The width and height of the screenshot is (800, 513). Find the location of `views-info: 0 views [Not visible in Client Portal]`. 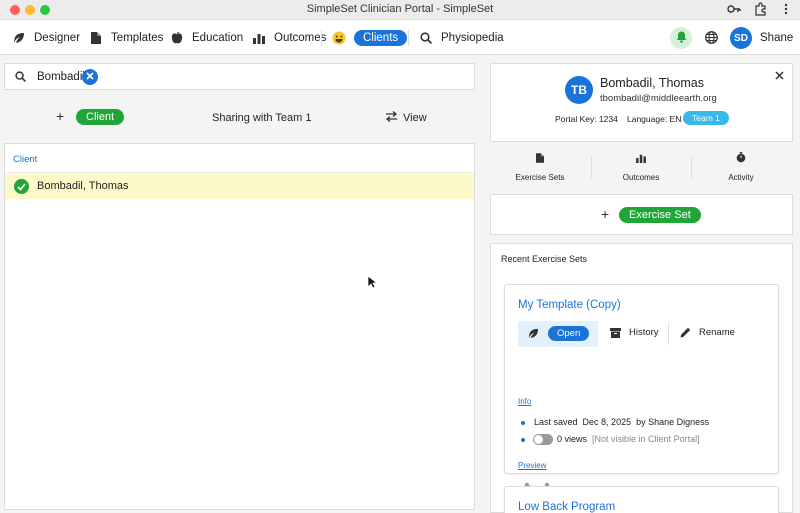

views-info: 0 views [Not visible in Client Portal] is located at coordinates (628, 439).